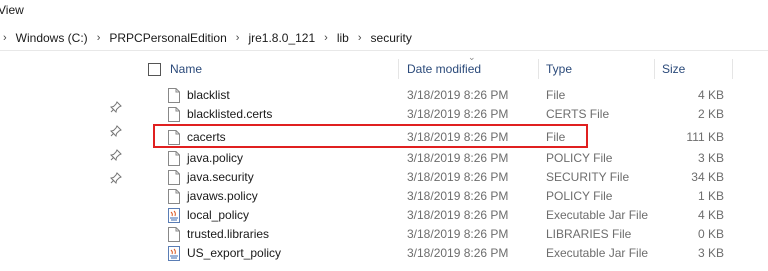 The width and height of the screenshot is (768, 271). I want to click on file-type: LIBRARIES File, so click(589, 234).